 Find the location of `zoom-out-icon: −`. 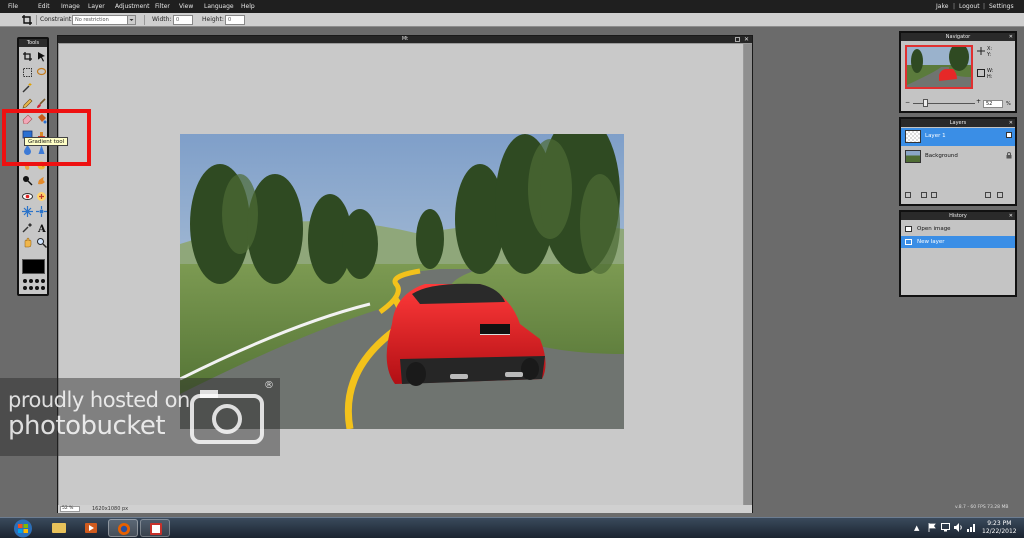

zoom-out-icon: − is located at coordinates (907, 102).